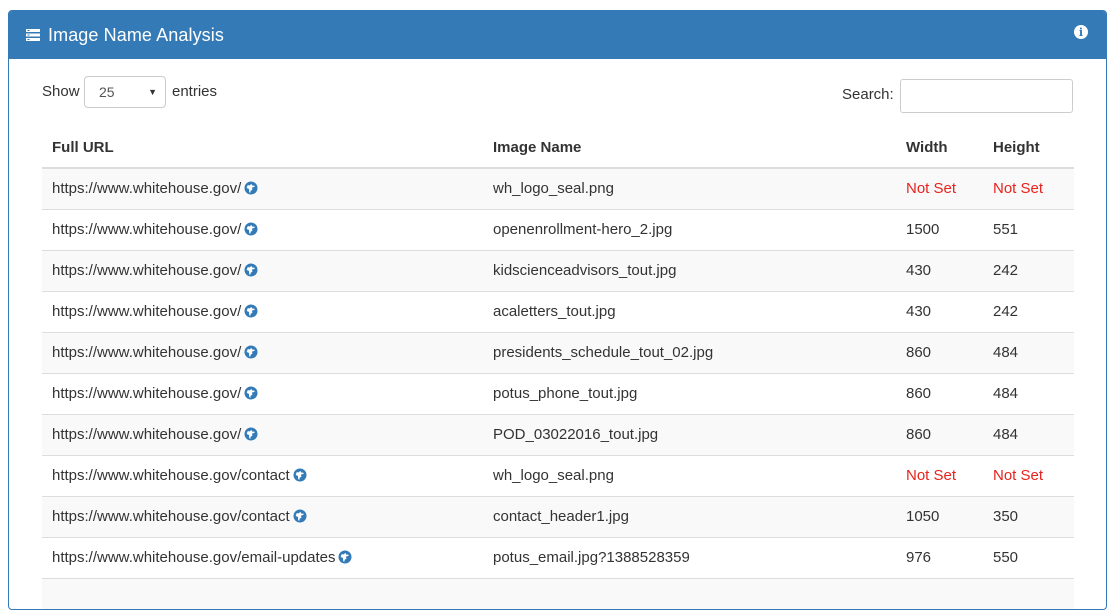 This screenshot has width=1119, height=610. Describe the element at coordinates (939, 229) in the screenshot. I see `width-cell: 1500` at that location.